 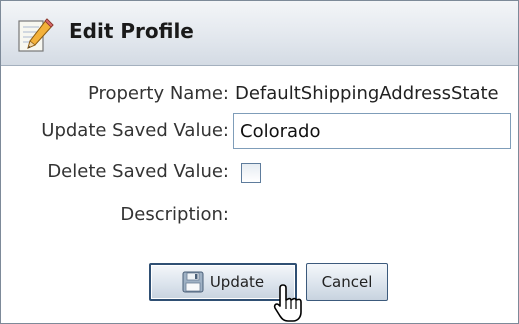 I want to click on dialog-title: Edit Profile, so click(x=131, y=31).